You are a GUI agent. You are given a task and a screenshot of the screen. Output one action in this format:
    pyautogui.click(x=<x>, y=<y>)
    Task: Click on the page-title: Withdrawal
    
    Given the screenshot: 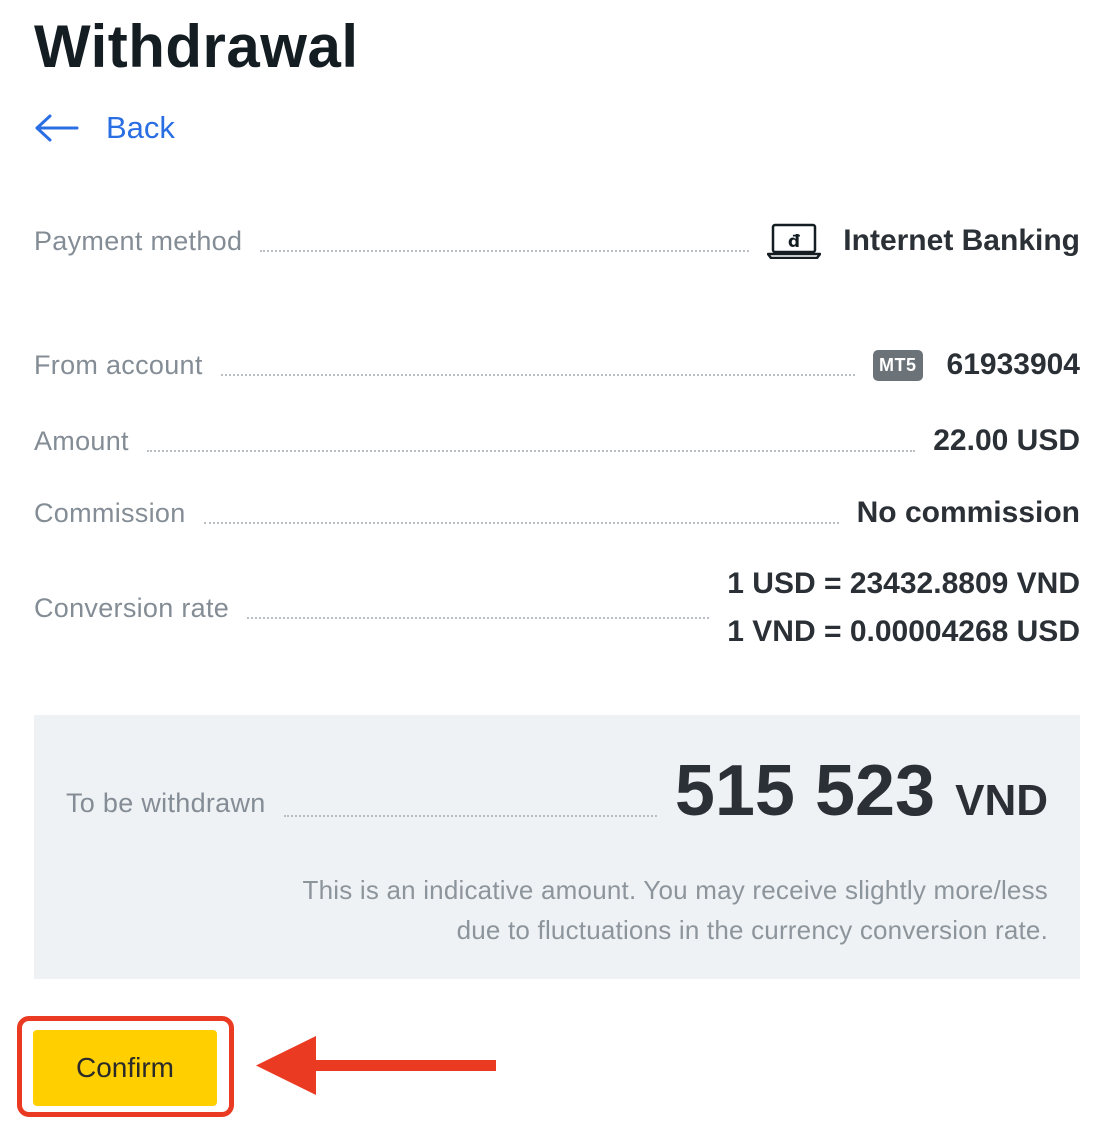 What is the action you would take?
    pyautogui.click(x=196, y=46)
    